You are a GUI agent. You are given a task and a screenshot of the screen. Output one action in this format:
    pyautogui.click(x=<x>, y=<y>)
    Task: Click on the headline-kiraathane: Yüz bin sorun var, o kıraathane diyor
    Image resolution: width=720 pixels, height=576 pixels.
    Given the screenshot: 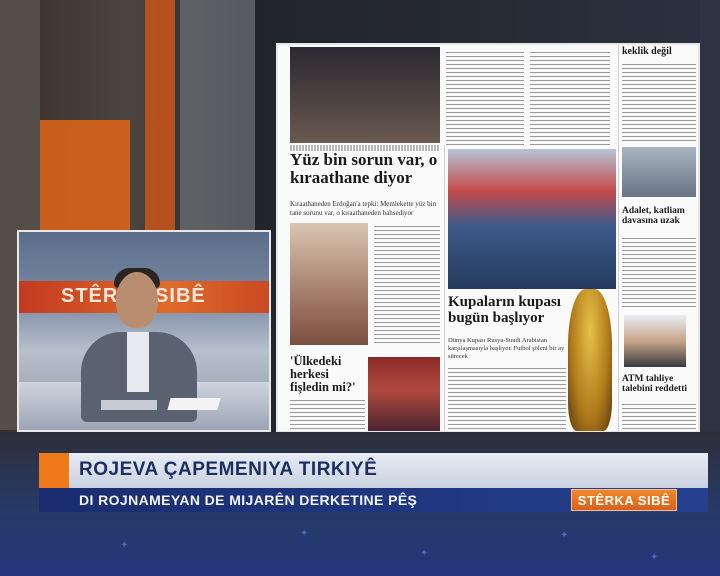 What is the action you would take?
    pyautogui.click(x=364, y=168)
    